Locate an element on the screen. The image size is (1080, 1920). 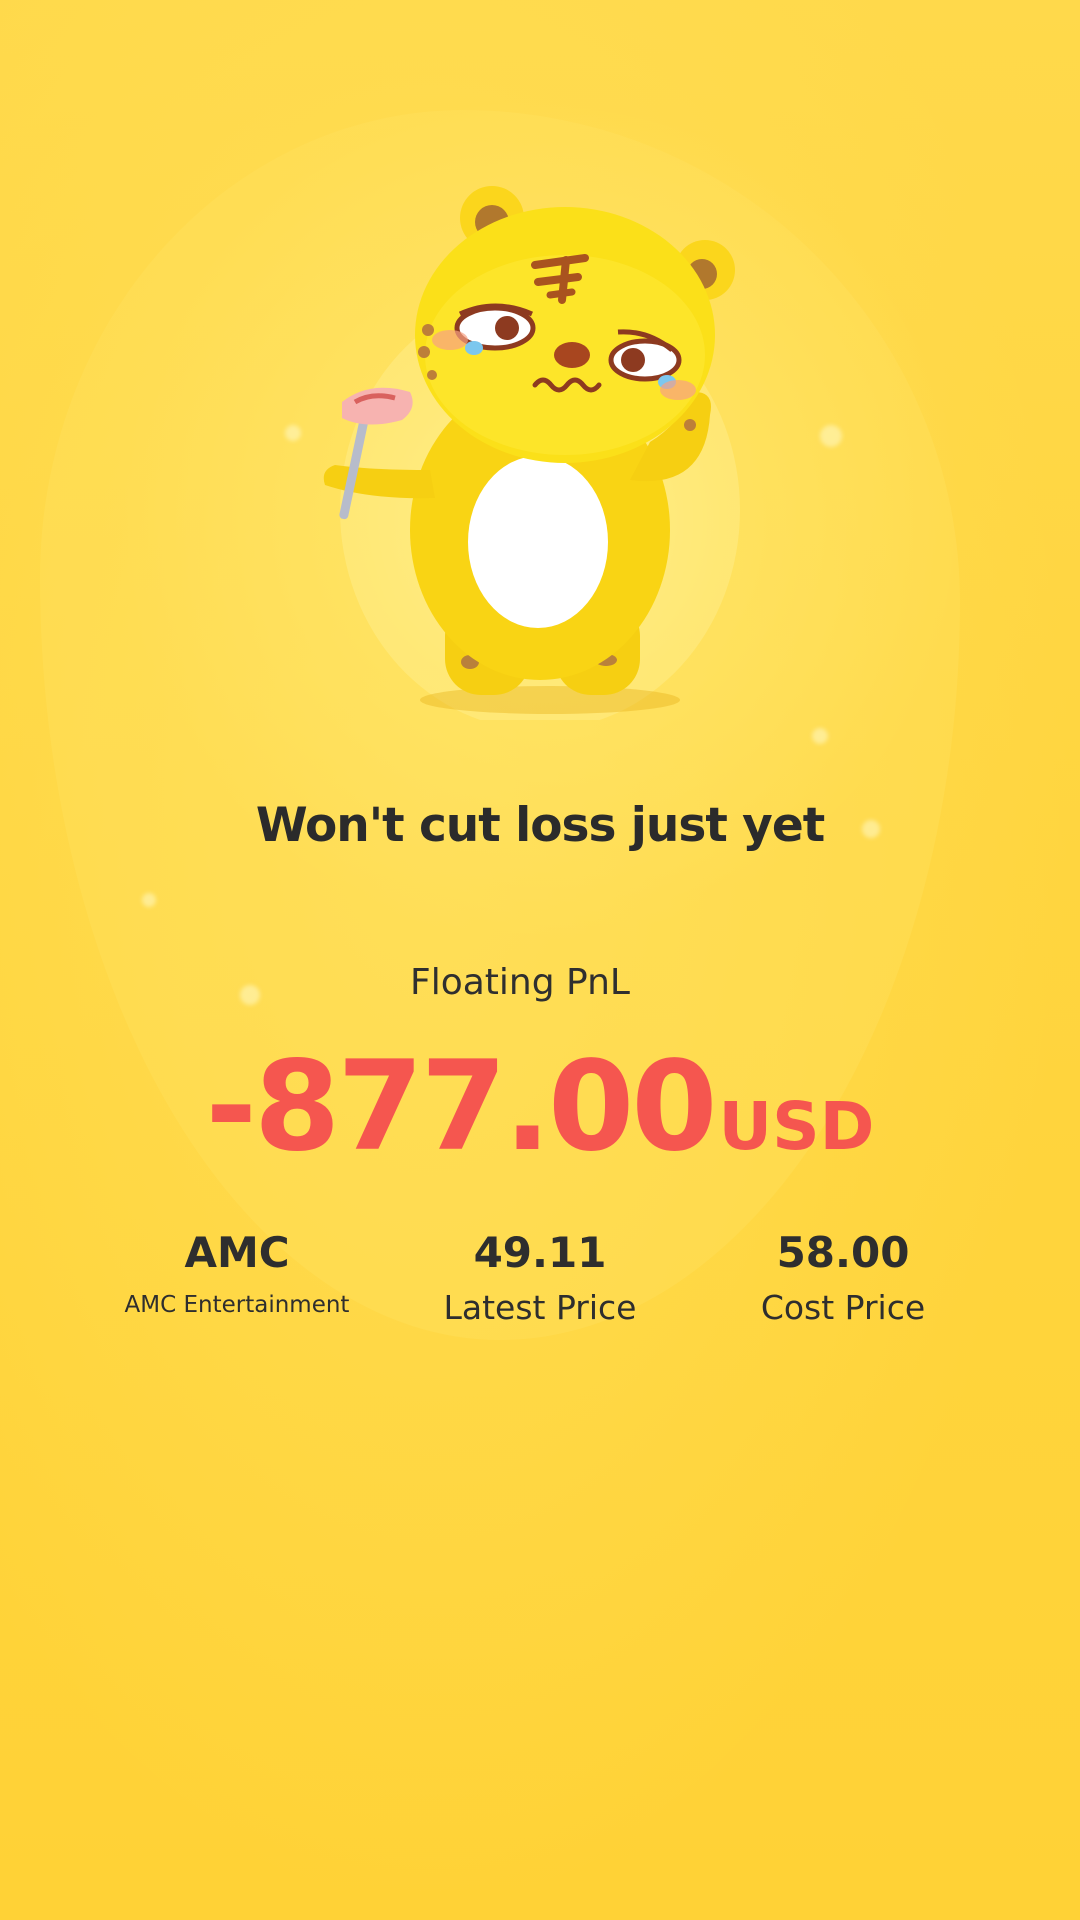
headline: Won't cut loss just yet is located at coordinates (540, 825).